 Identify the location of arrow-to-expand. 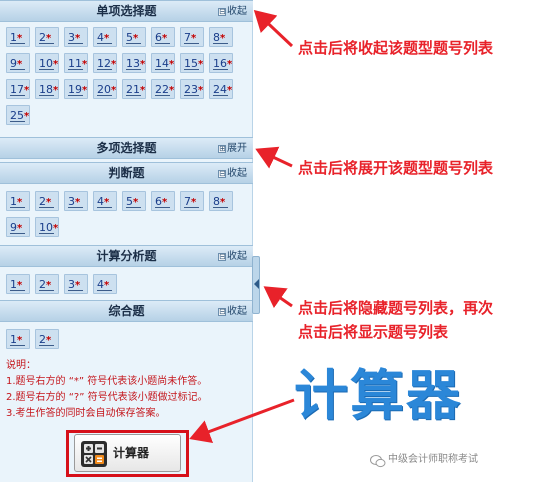
(274, 157).